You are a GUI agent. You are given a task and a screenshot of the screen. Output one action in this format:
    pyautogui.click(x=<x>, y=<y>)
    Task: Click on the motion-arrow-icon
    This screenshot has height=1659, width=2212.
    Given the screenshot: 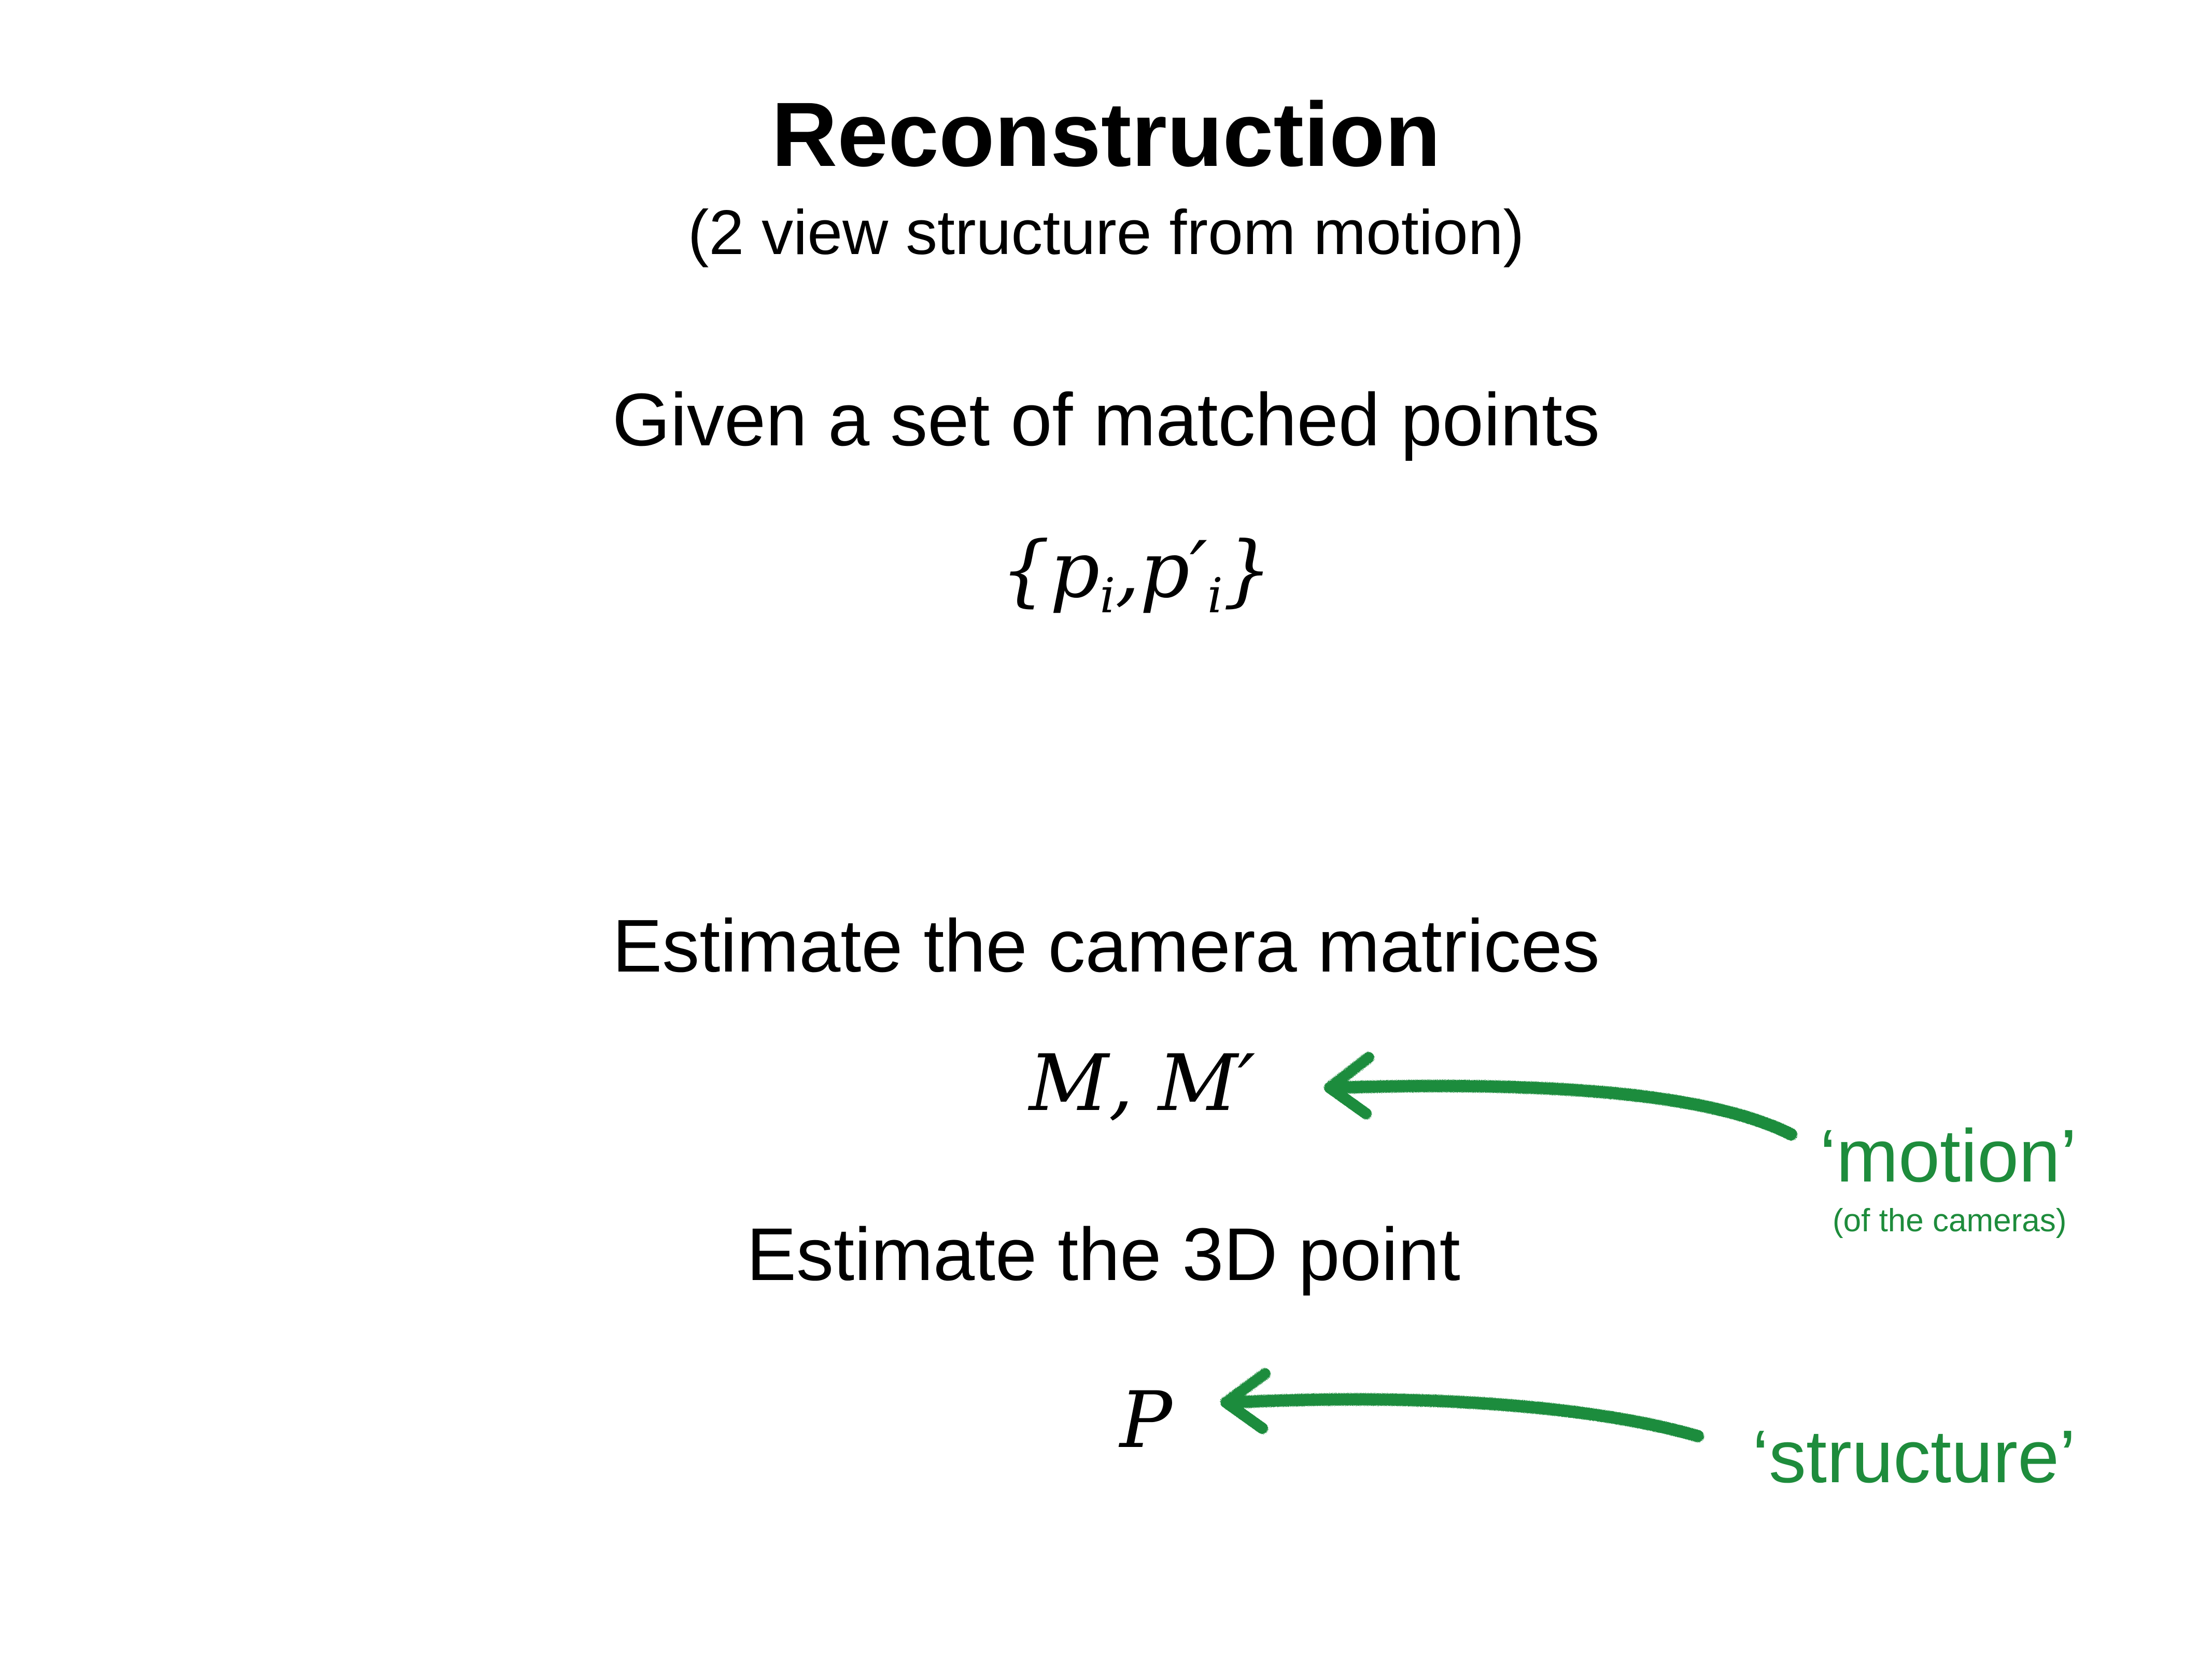 What is the action you would take?
    pyautogui.click(x=1560, y=1096)
    